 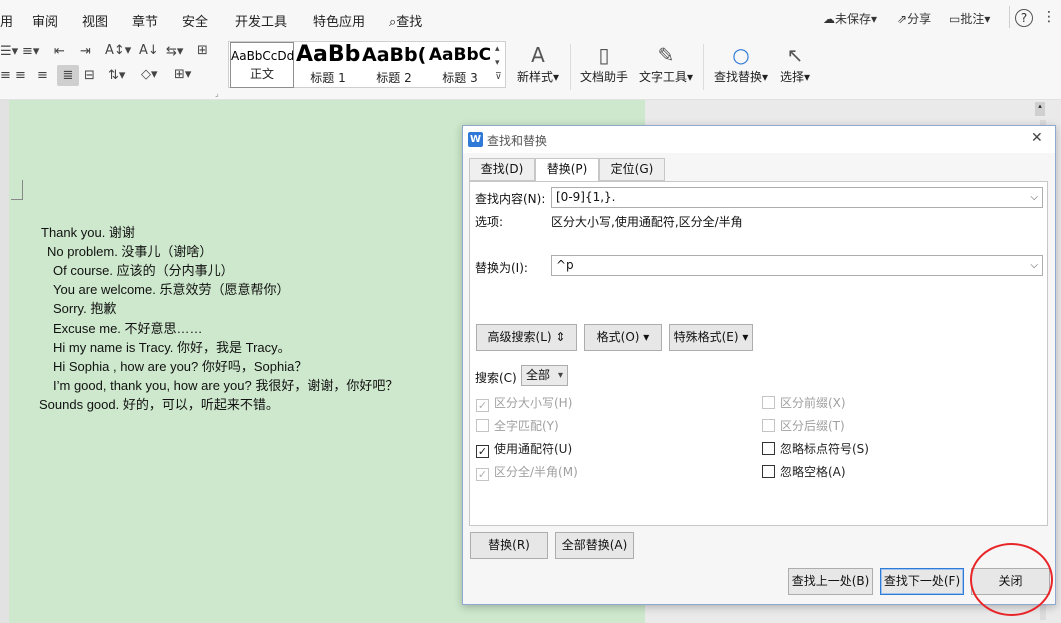 I want to click on ribbon-divider, so click(x=570, y=67).